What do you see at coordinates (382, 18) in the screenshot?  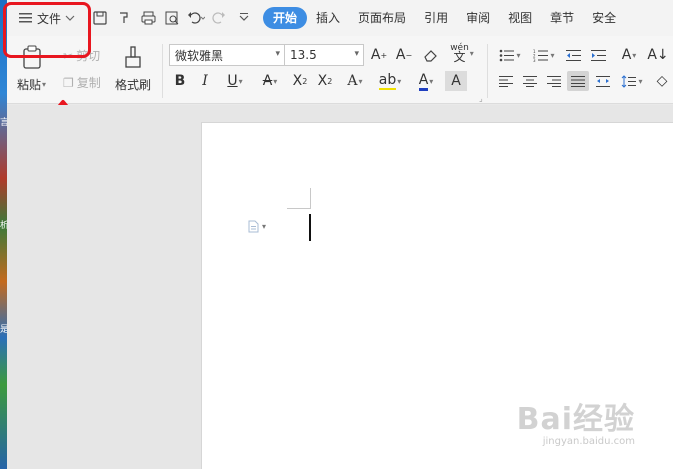 I see `tab-page-layout: 页面布局` at bounding box center [382, 18].